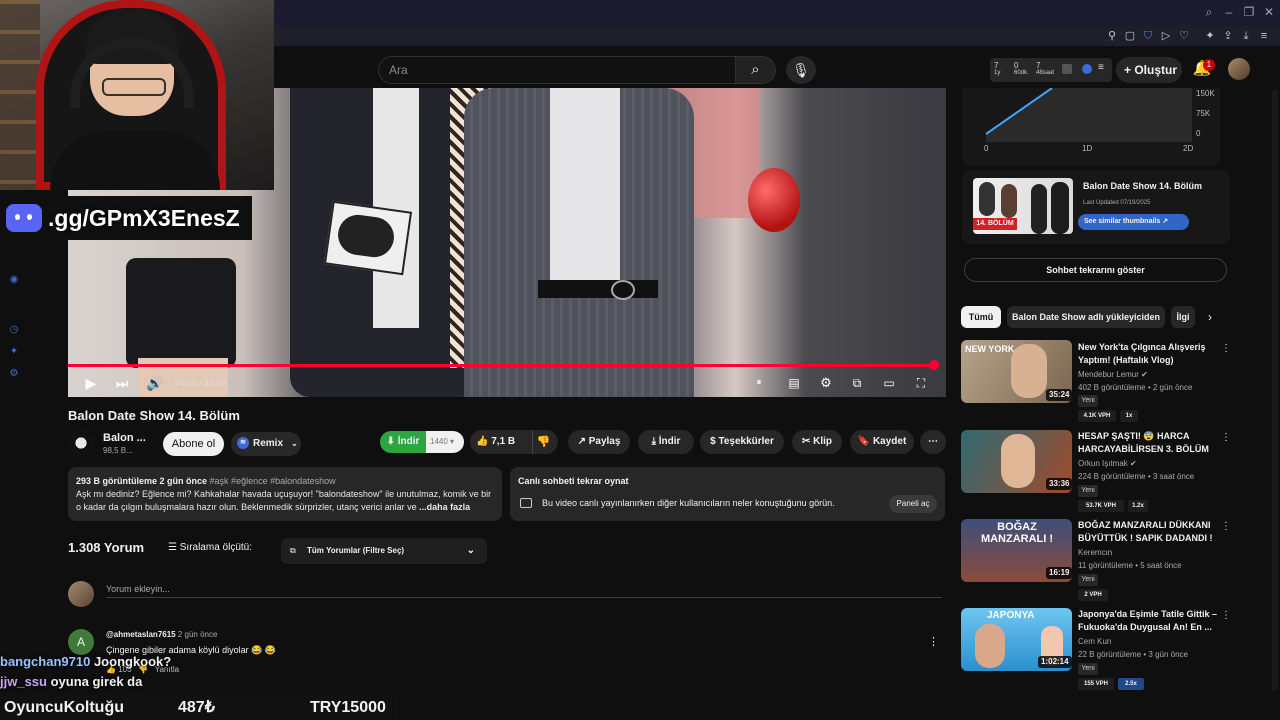 The width and height of the screenshot is (1280, 720). Describe the element at coordinates (273, 481) in the screenshot. I see `hashtags: #aşk #eğlence #balondateshow` at that location.